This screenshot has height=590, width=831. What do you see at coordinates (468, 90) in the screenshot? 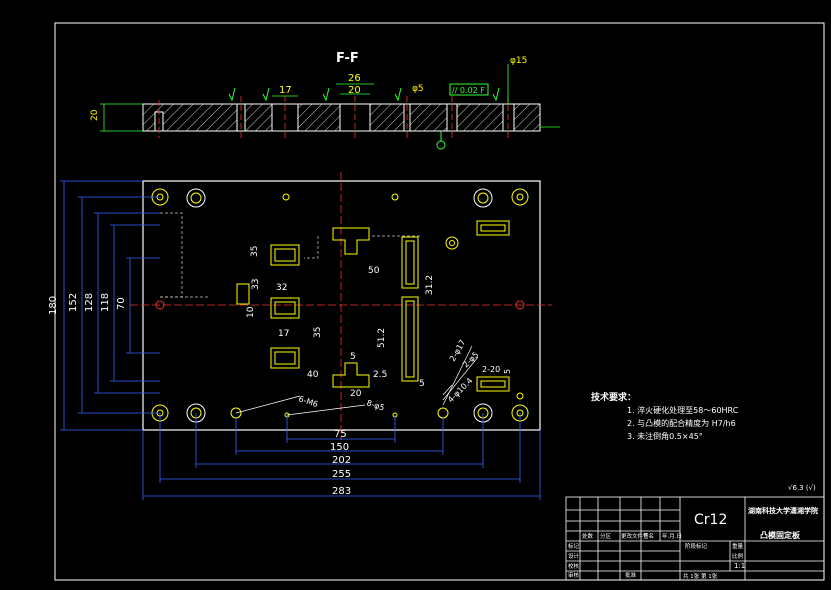
I see `tolerance-value: // 0.02 F` at bounding box center [468, 90].